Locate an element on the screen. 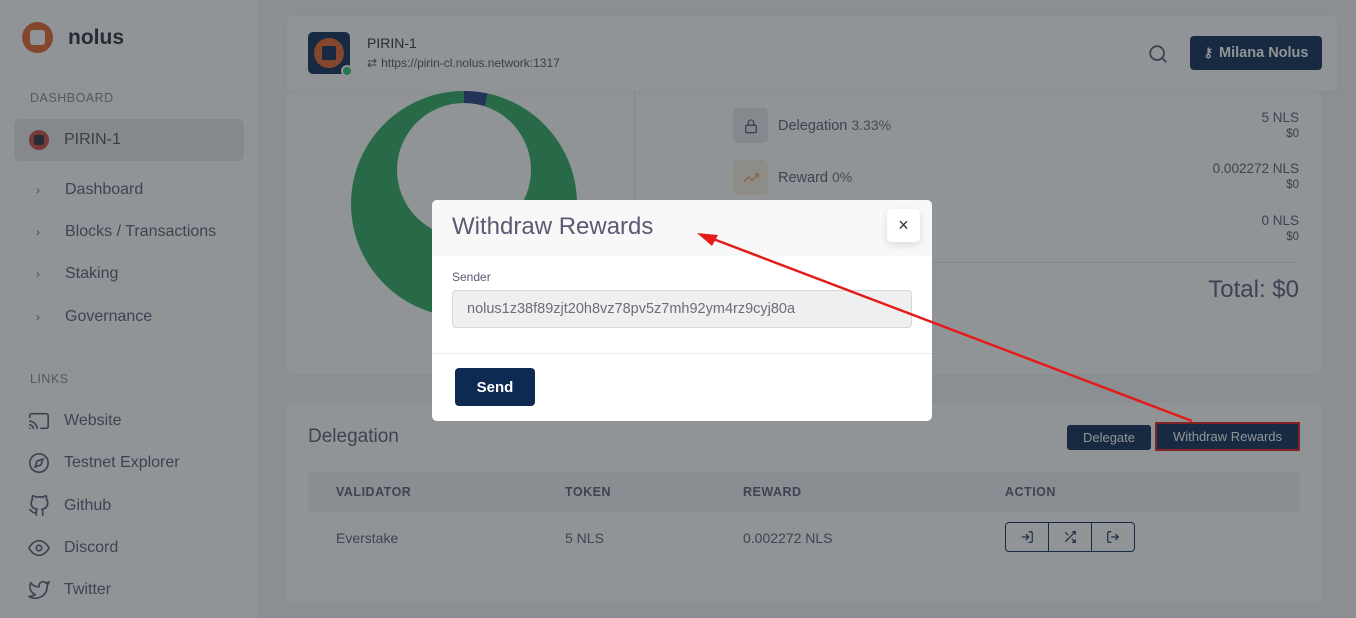 Image resolution: width=1356 pixels, height=618 pixels. modal-title: Withdraw Rewards is located at coordinates (553, 226).